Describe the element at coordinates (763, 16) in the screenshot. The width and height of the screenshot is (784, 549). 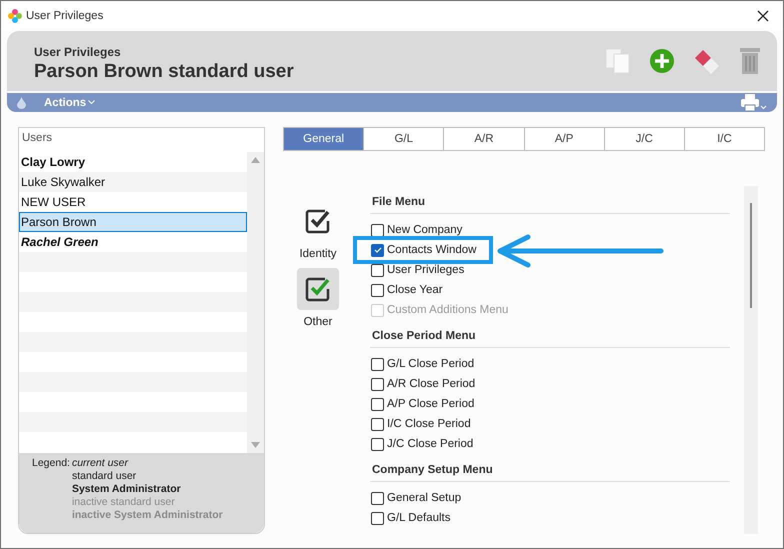
I see `close-icon` at that location.